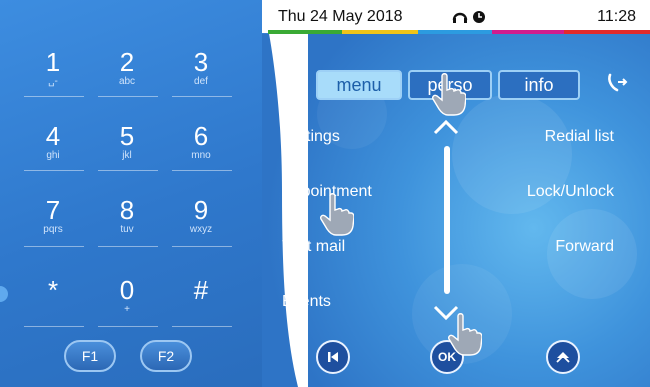 This screenshot has width=650, height=387. I want to click on key-number: 9, so click(201, 210).